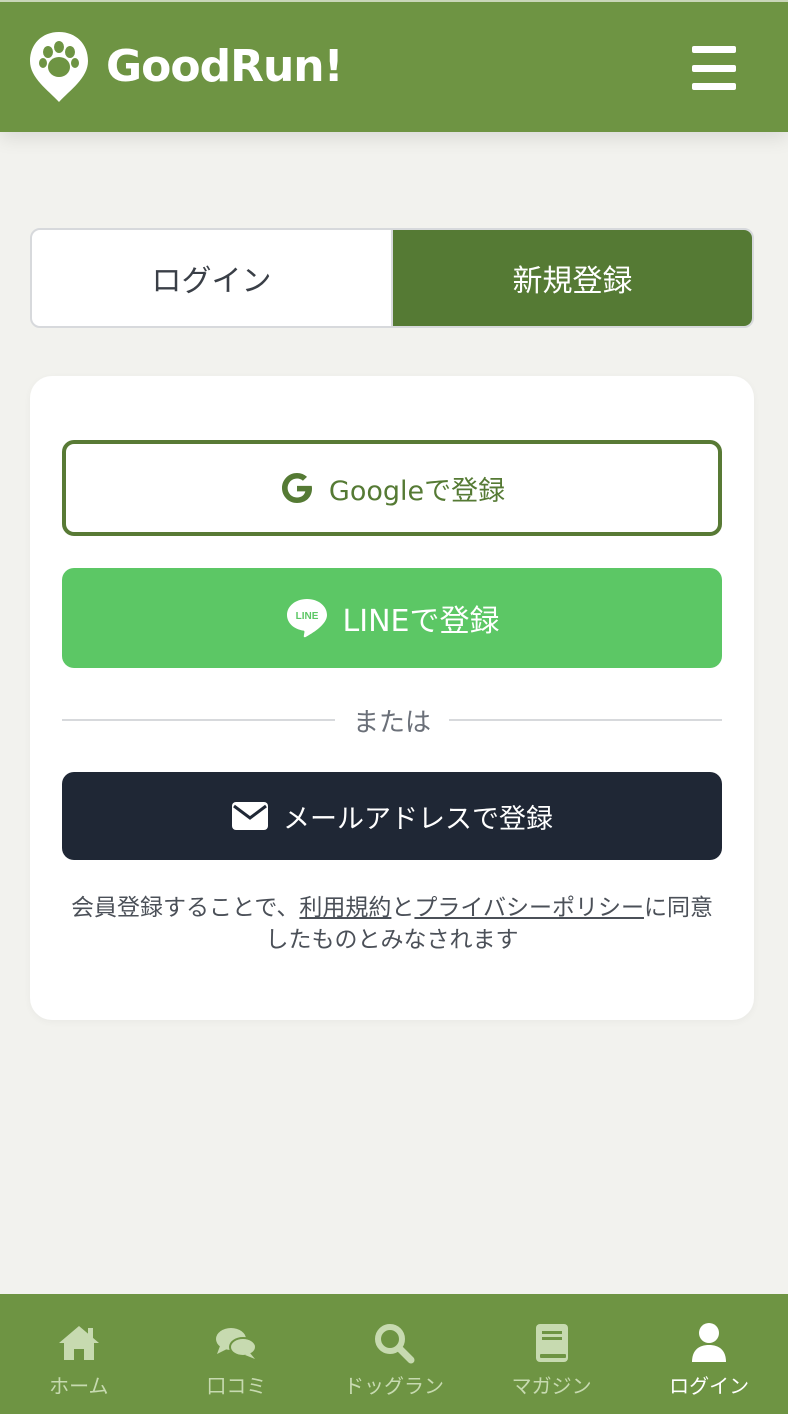 Image resolution: width=788 pixels, height=1414 pixels. What do you see at coordinates (211, 278) in the screenshot?
I see `tab-login: ログイン` at bounding box center [211, 278].